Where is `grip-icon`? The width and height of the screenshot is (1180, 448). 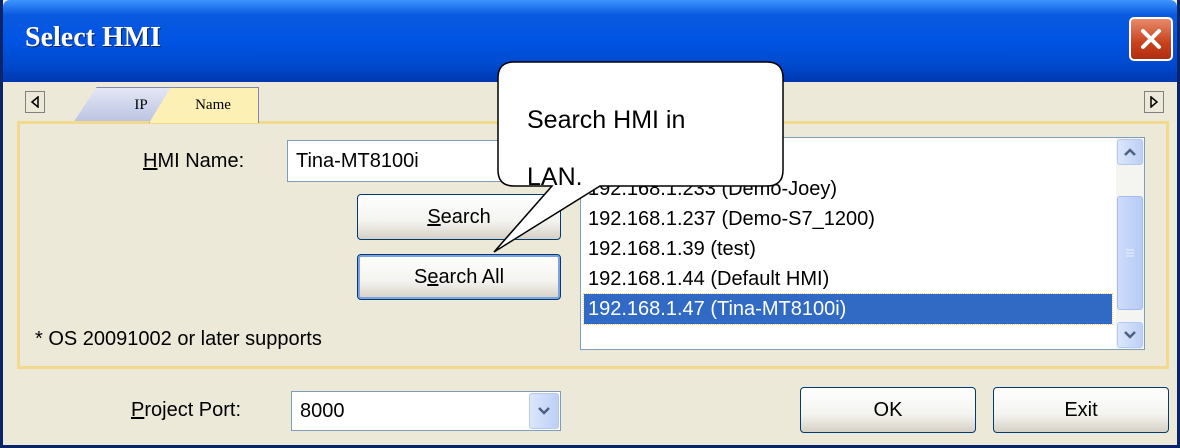 grip-icon is located at coordinates (1130, 253).